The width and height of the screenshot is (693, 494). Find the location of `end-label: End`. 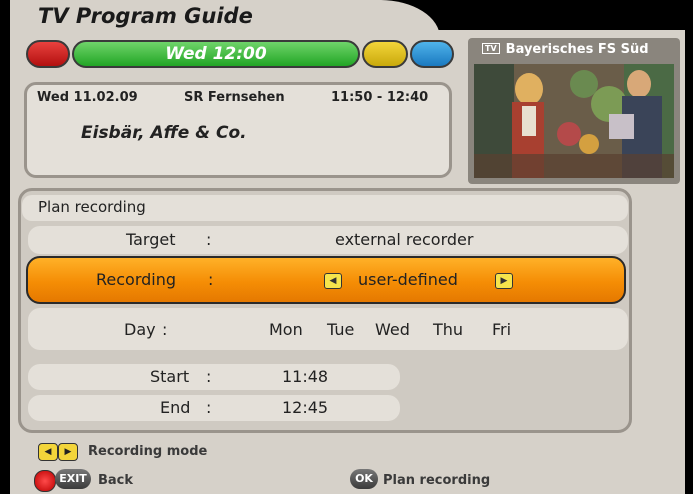

end-label: End is located at coordinates (175, 407).